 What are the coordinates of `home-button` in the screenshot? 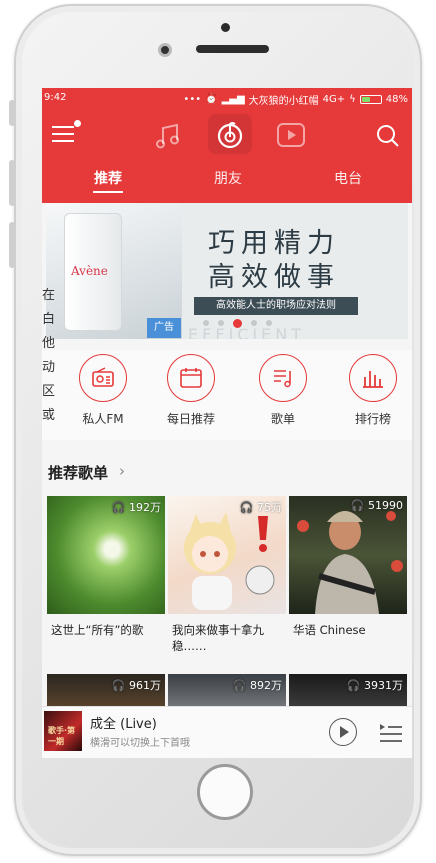 It's located at (225, 792).